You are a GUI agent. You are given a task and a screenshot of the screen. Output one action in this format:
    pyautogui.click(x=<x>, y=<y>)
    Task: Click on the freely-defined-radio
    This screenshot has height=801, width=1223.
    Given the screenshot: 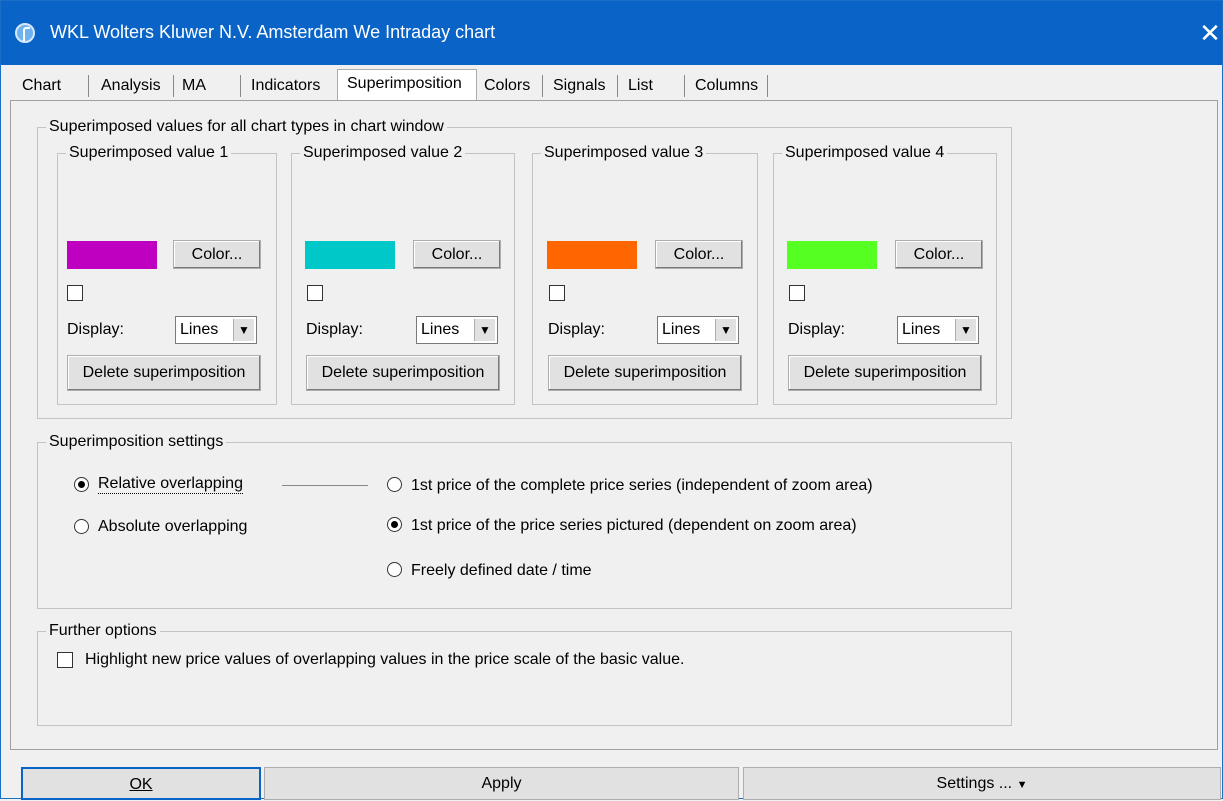 What is the action you would take?
    pyautogui.click(x=394, y=569)
    